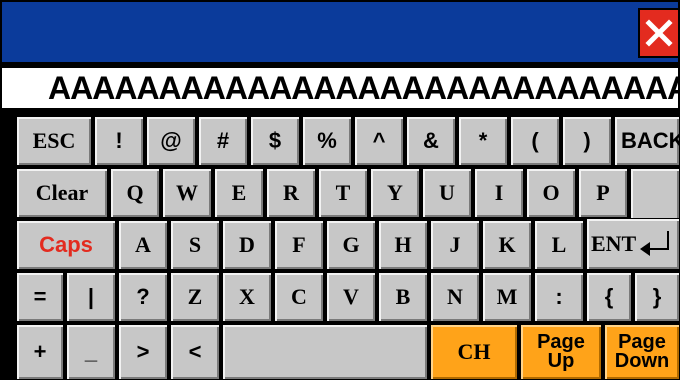  Describe the element at coordinates (275, 141) in the screenshot. I see `key-dollar: $` at that location.